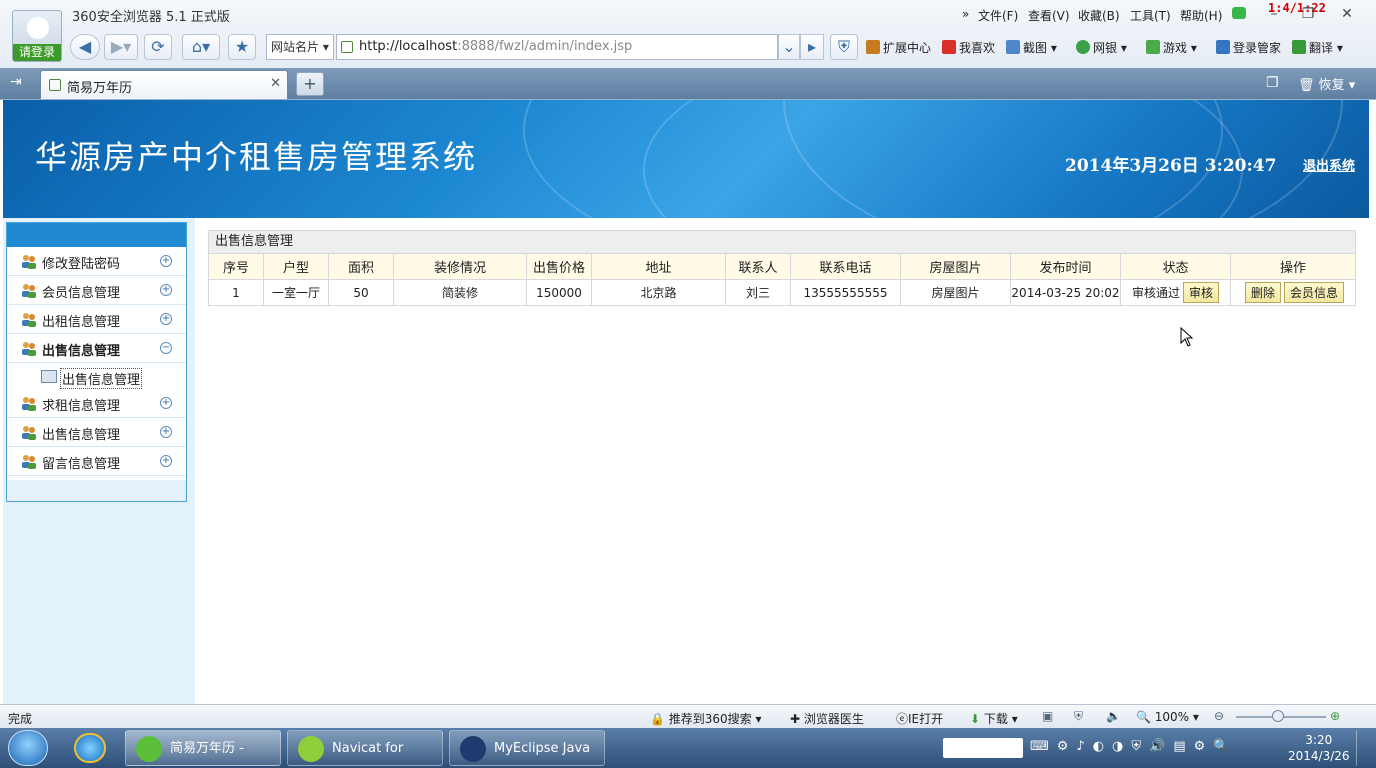  What do you see at coordinates (121, 47) in the screenshot?
I see `forward-arrow-icon: ▶▾` at bounding box center [121, 47].